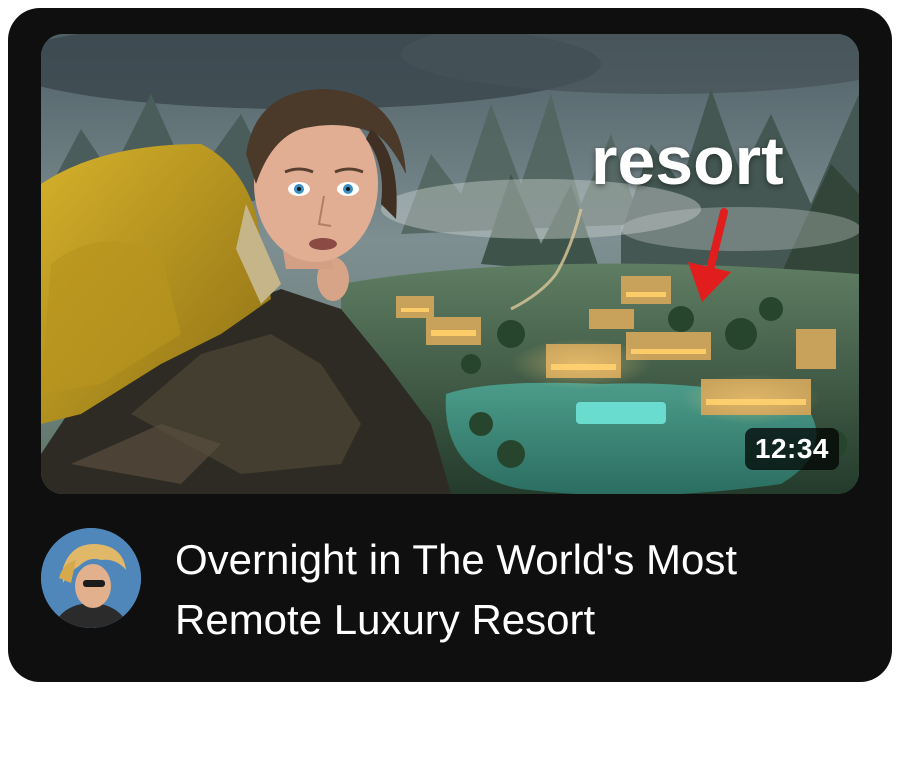  I want to click on channel-avatar, so click(91, 578).